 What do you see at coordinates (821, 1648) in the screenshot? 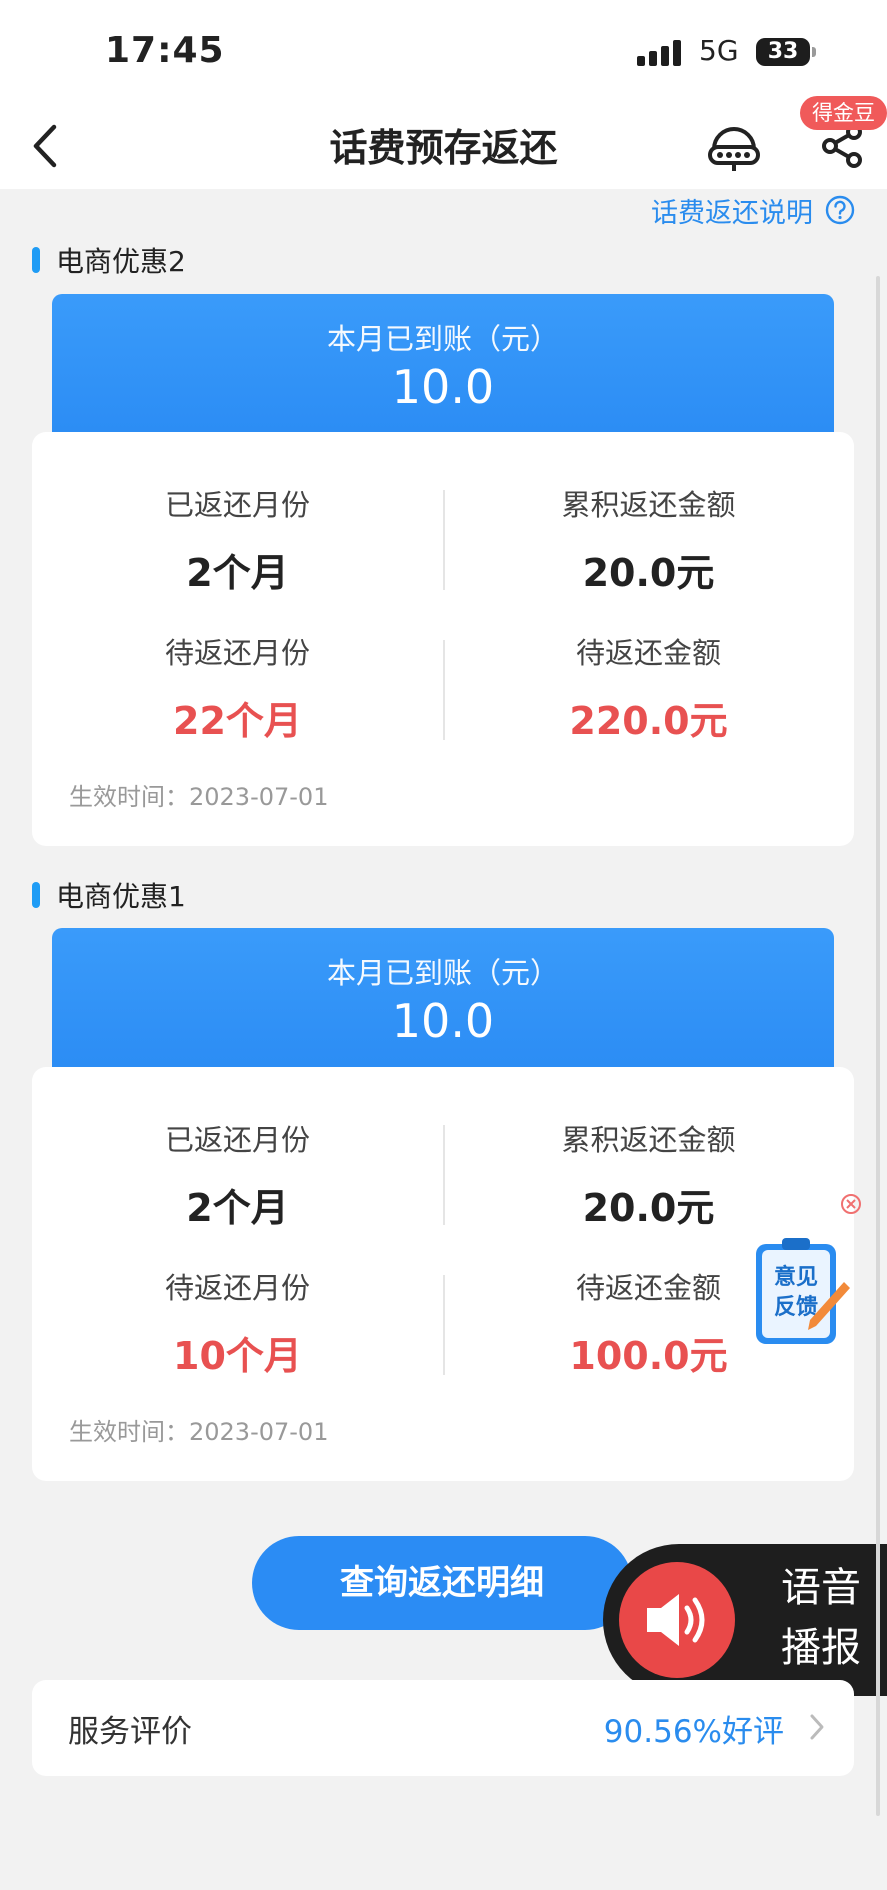
I see `voice-line2: 播报` at bounding box center [821, 1648].